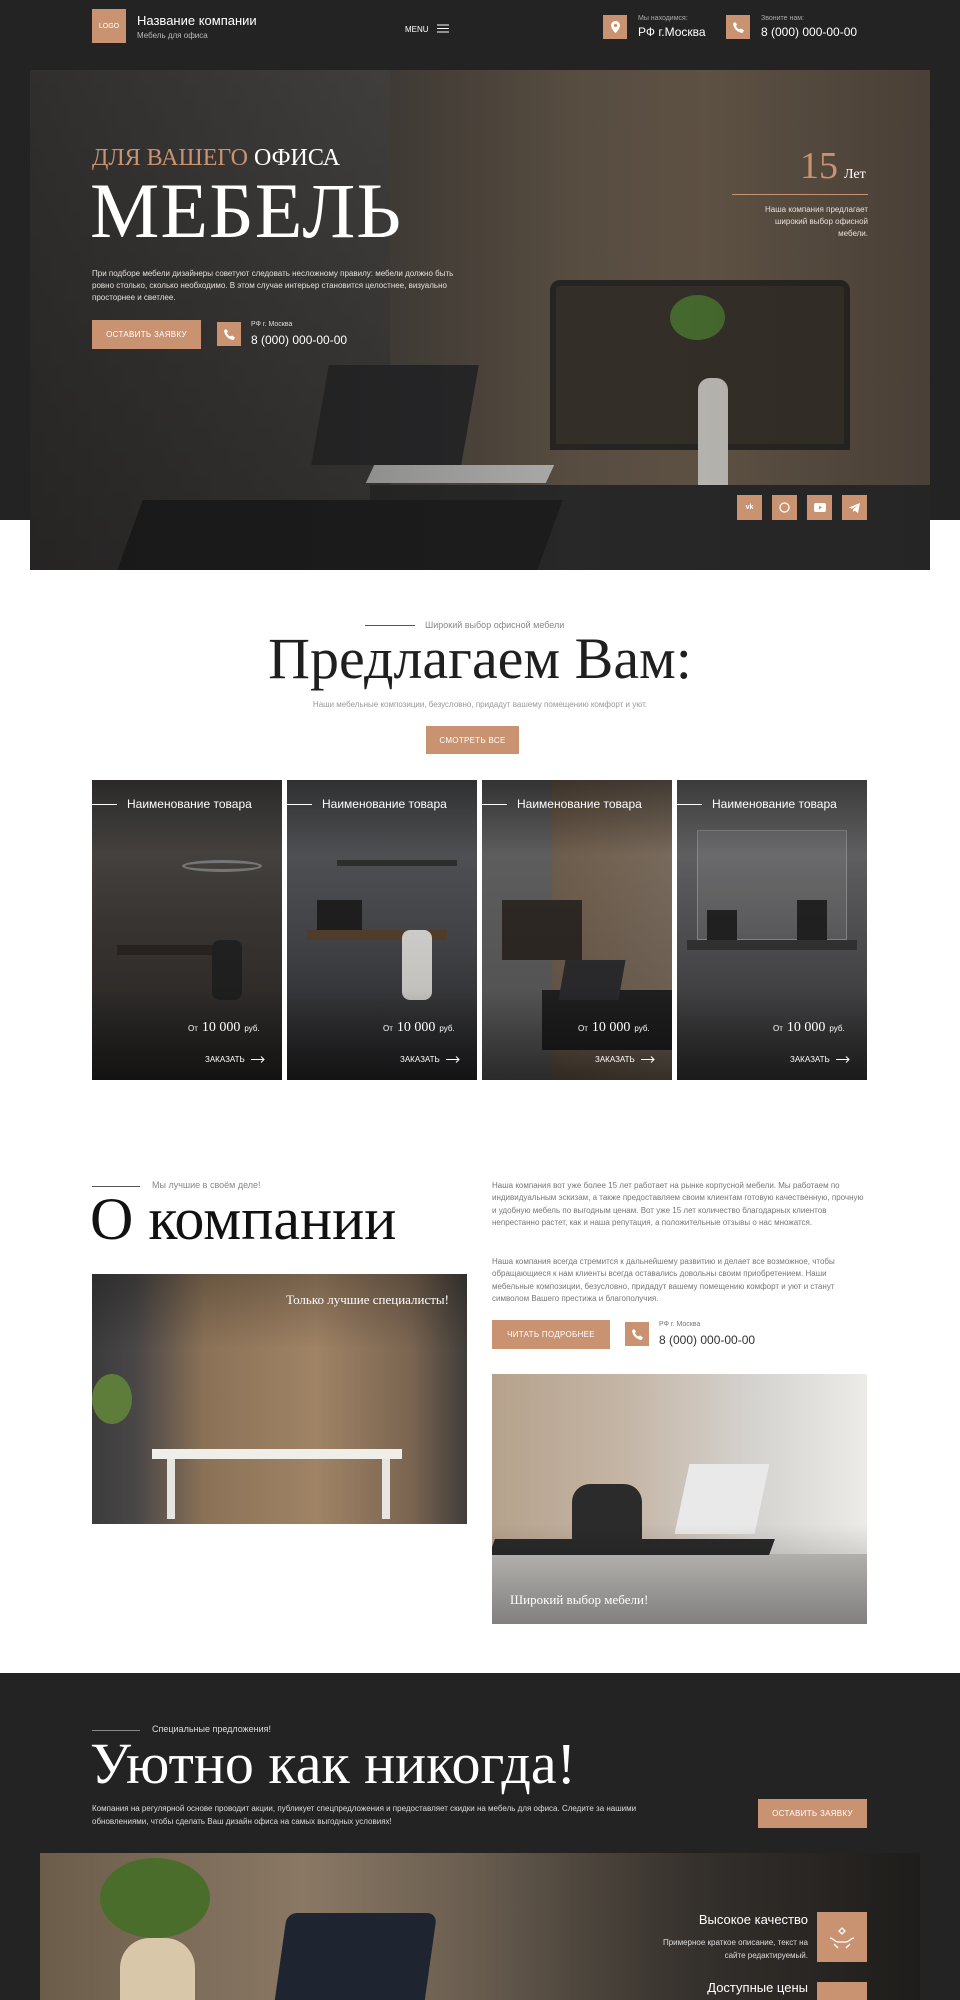 The image size is (960, 2000). I want to click on hero-phone-icon, so click(229, 334).